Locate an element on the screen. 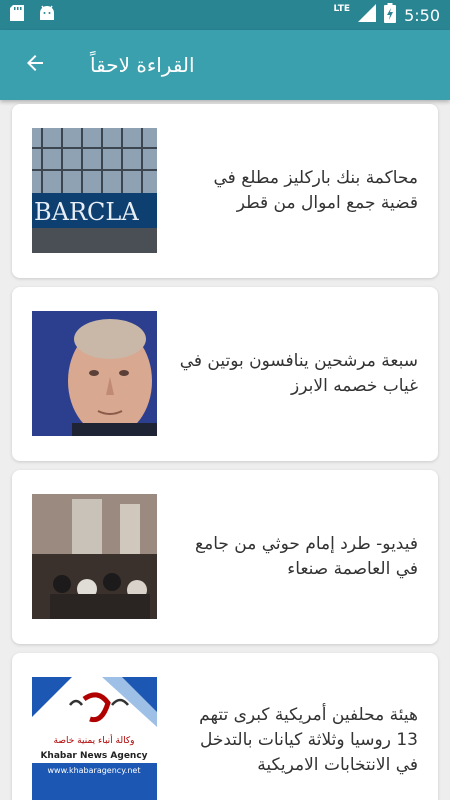 The image size is (450, 800). network-type-label: LTE is located at coordinates (342, 9).